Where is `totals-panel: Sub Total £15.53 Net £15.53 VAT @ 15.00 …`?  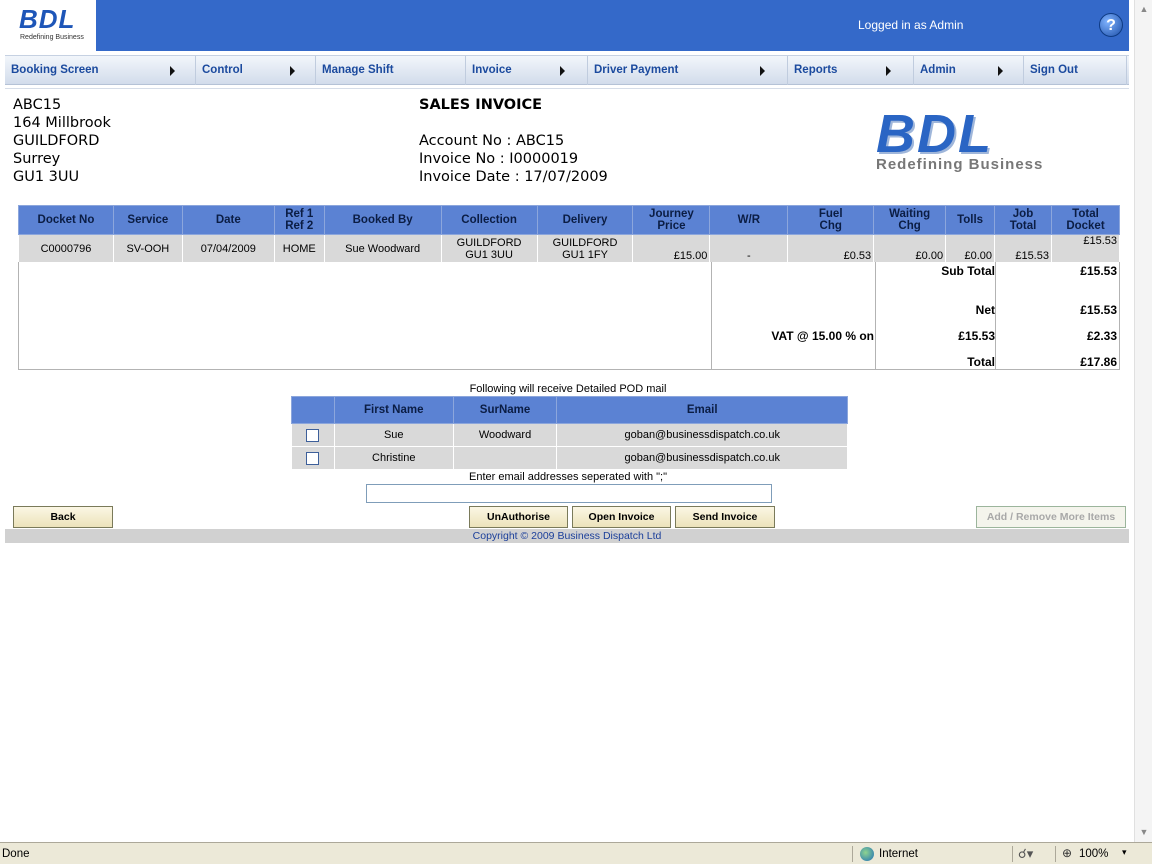
totals-panel: Sub Total £15.53 Net £15.53 VAT @ 15.00 … is located at coordinates (569, 316).